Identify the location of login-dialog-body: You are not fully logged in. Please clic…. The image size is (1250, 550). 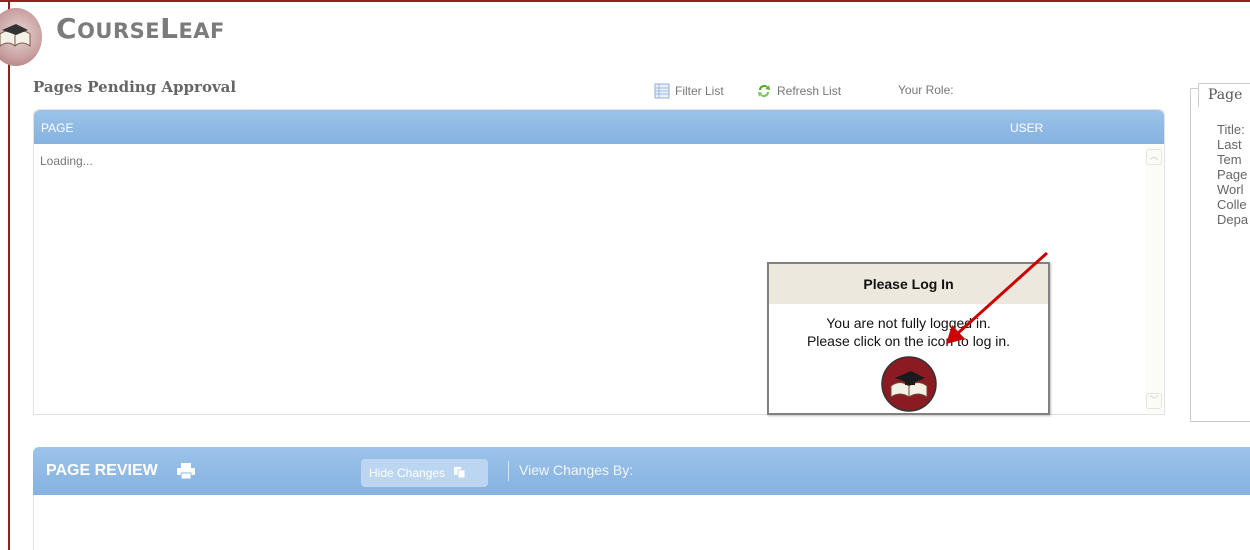
(908, 358).